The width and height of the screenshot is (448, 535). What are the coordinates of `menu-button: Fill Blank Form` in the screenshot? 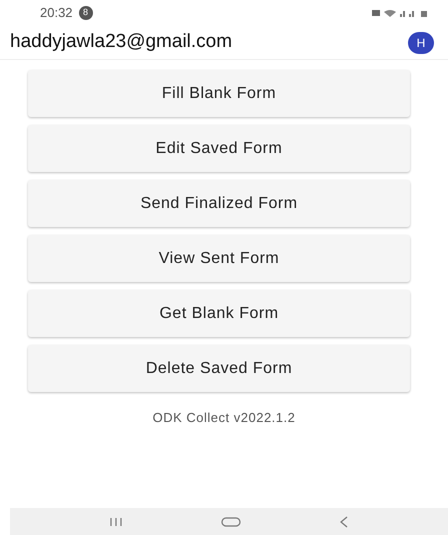 It's located at (219, 93).